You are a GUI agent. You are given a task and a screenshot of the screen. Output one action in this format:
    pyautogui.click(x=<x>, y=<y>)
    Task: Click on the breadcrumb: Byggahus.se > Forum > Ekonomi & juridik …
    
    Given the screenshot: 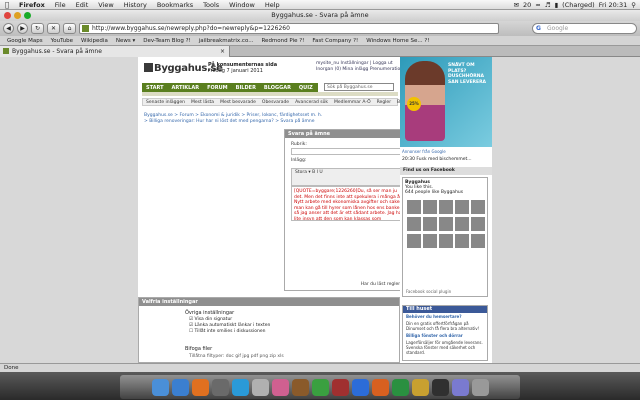 What is the action you would take?
    pyautogui.click(x=234, y=118)
    